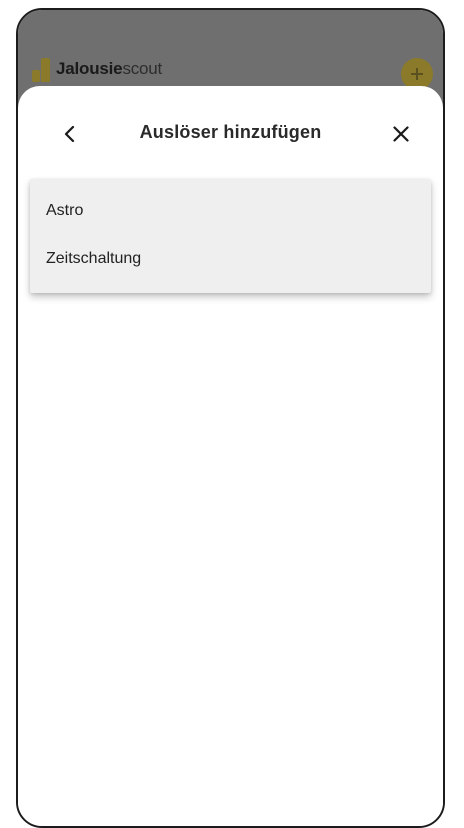 The width and height of the screenshot is (464, 828). I want to click on menu-item-zeitschaltung: Zeitschaltung, so click(230, 259).